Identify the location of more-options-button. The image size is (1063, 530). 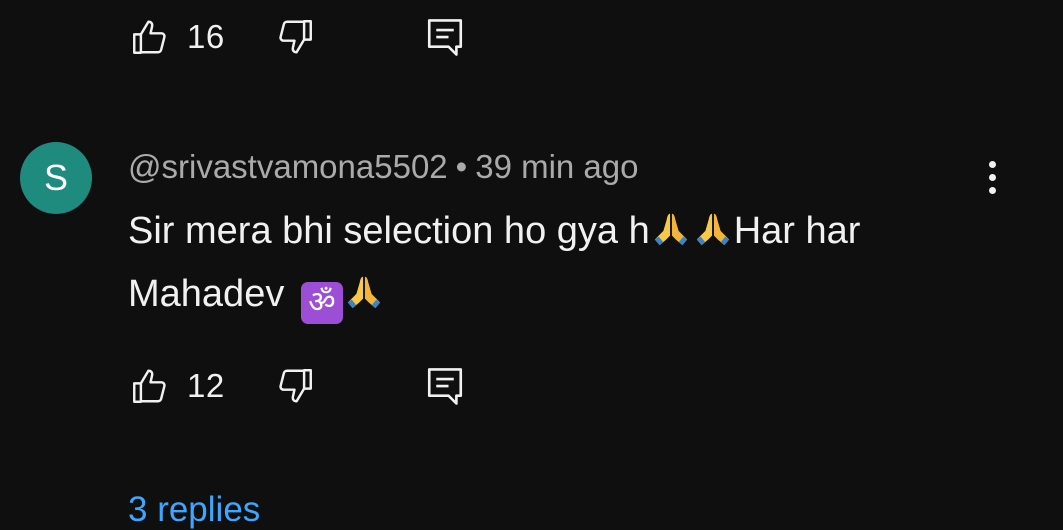
(992, 177).